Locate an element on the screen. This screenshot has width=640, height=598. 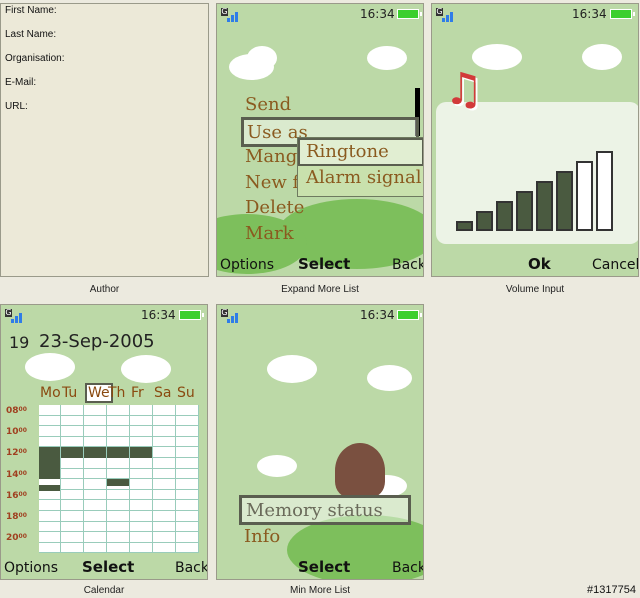
weekday-su: Su is located at coordinates (186, 393).